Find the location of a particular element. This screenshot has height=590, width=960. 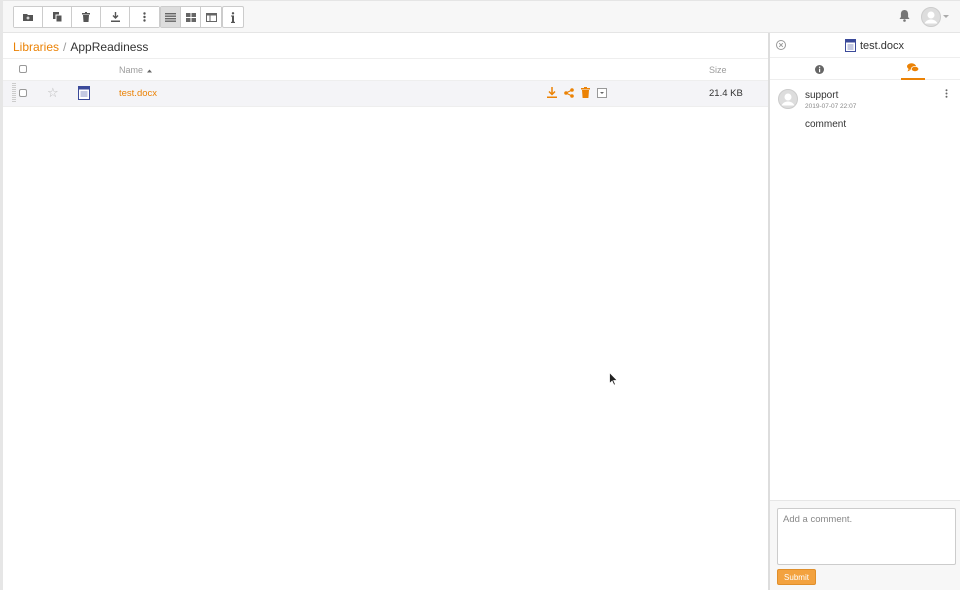

notifications-button is located at coordinates (904, 17).